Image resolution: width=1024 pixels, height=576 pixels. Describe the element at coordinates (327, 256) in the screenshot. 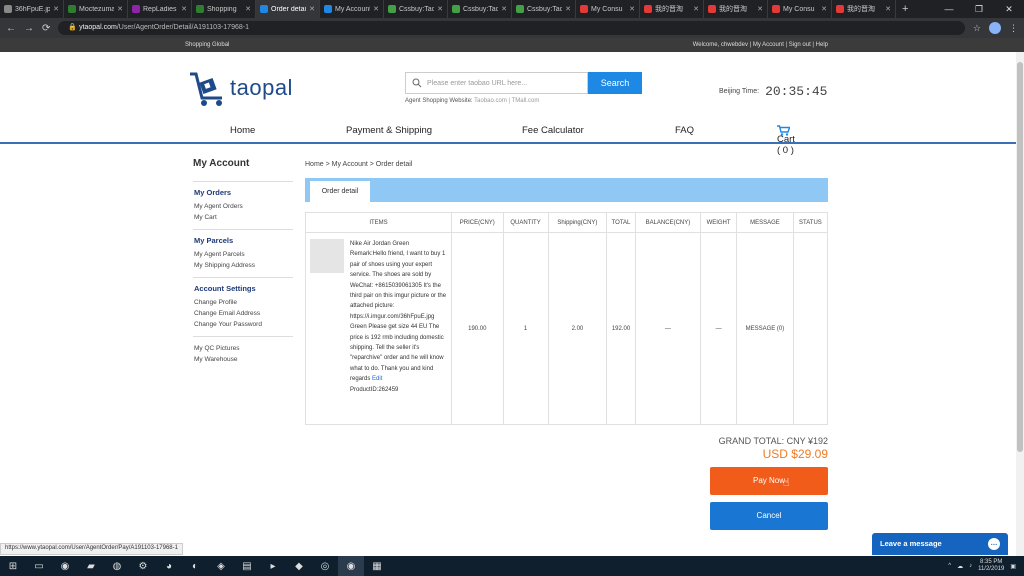

I see `product-thumbnail` at that location.